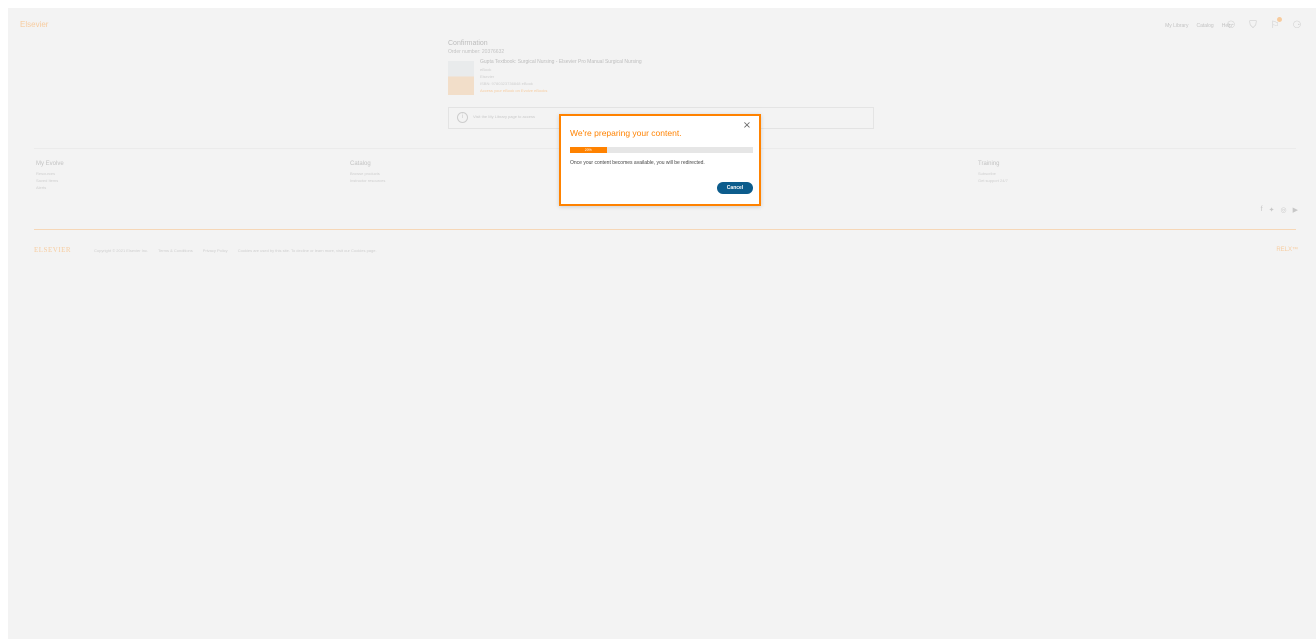 The image size is (1316, 639). What do you see at coordinates (52, 250) in the screenshot?
I see `elsevier-wordmark: ELSEVIER` at bounding box center [52, 250].